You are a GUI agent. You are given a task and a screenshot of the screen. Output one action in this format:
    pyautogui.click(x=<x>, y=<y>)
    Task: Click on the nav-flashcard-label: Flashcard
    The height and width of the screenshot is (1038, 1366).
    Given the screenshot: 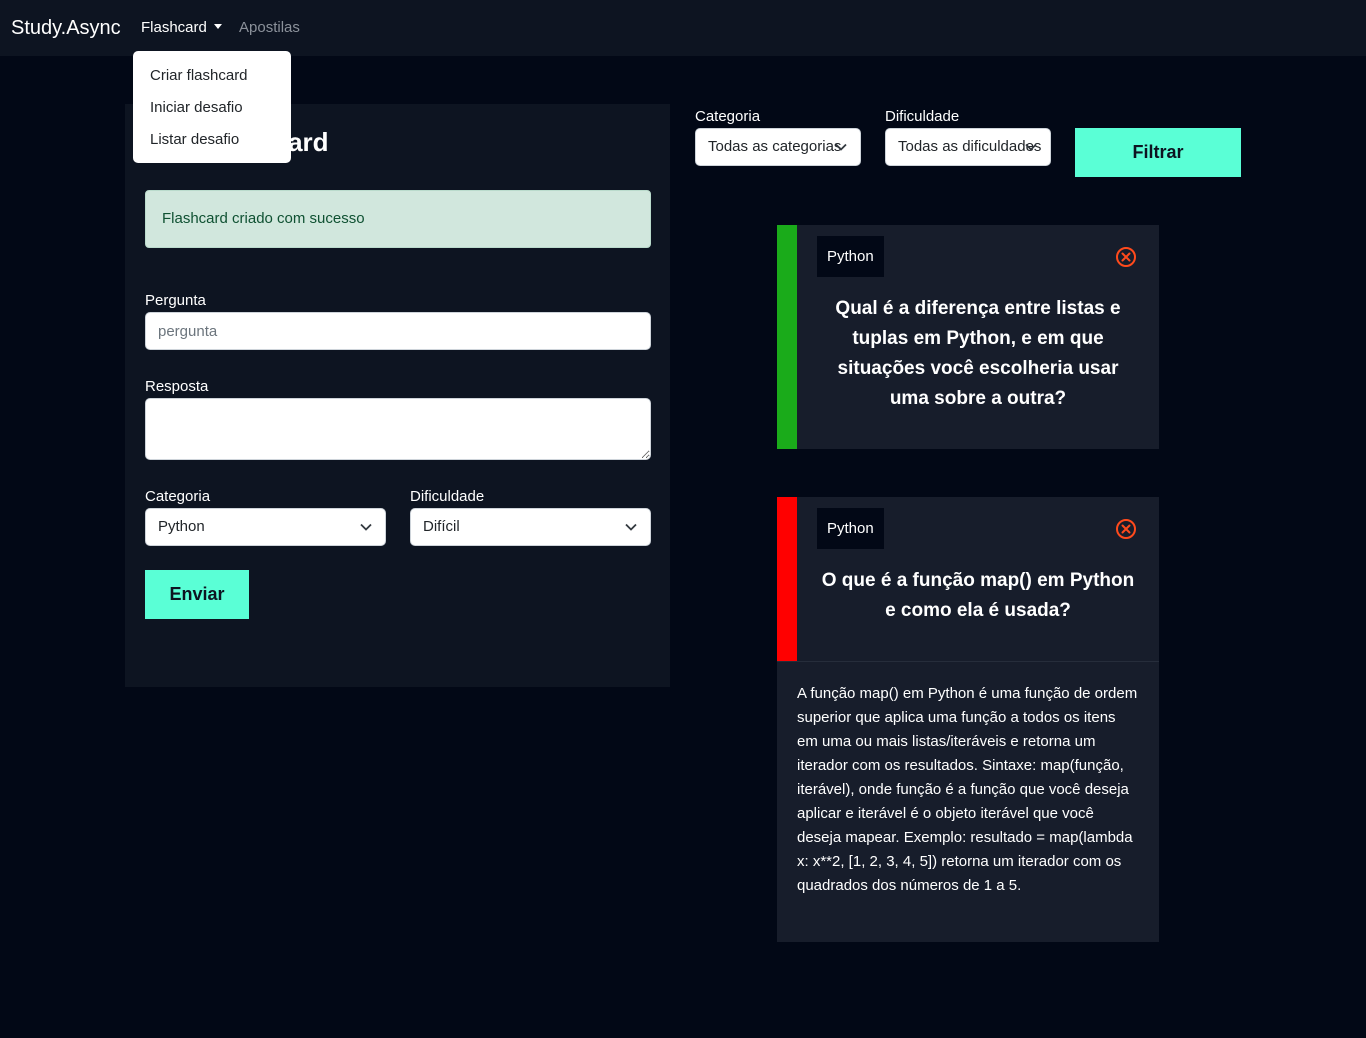 What is the action you would take?
    pyautogui.click(x=174, y=27)
    